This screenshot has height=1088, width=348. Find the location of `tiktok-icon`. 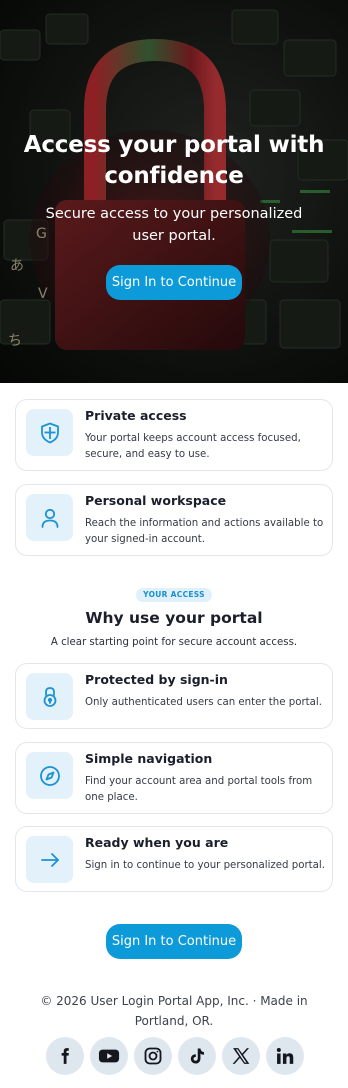

tiktok-icon is located at coordinates (197, 1056).